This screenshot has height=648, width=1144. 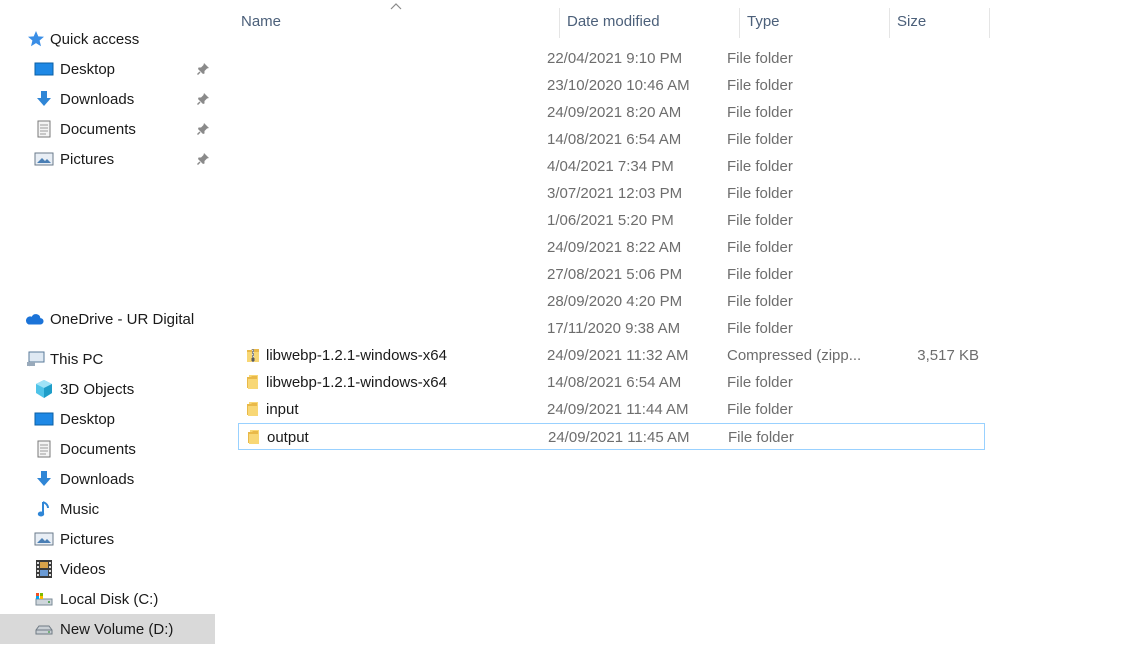 I want to click on onedrive-icon, so click(x=34, y=319).